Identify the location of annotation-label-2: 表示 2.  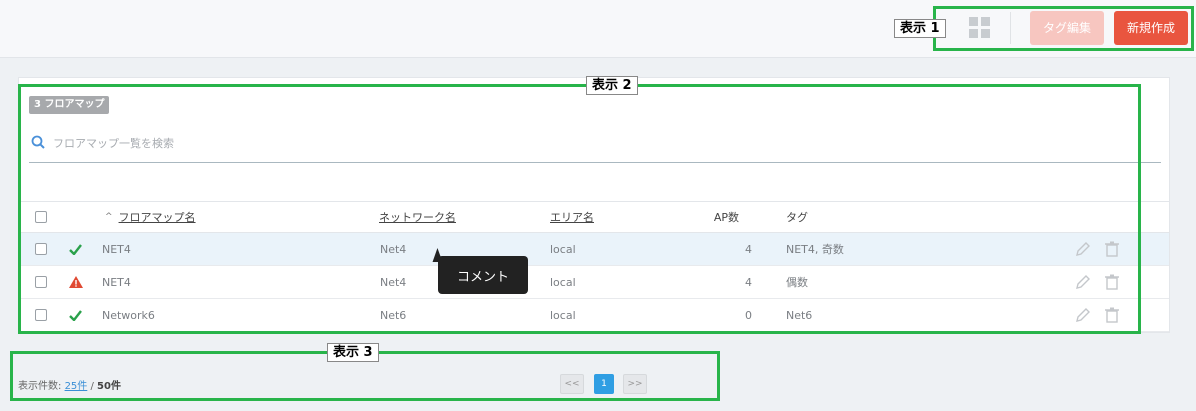
(612, 85).